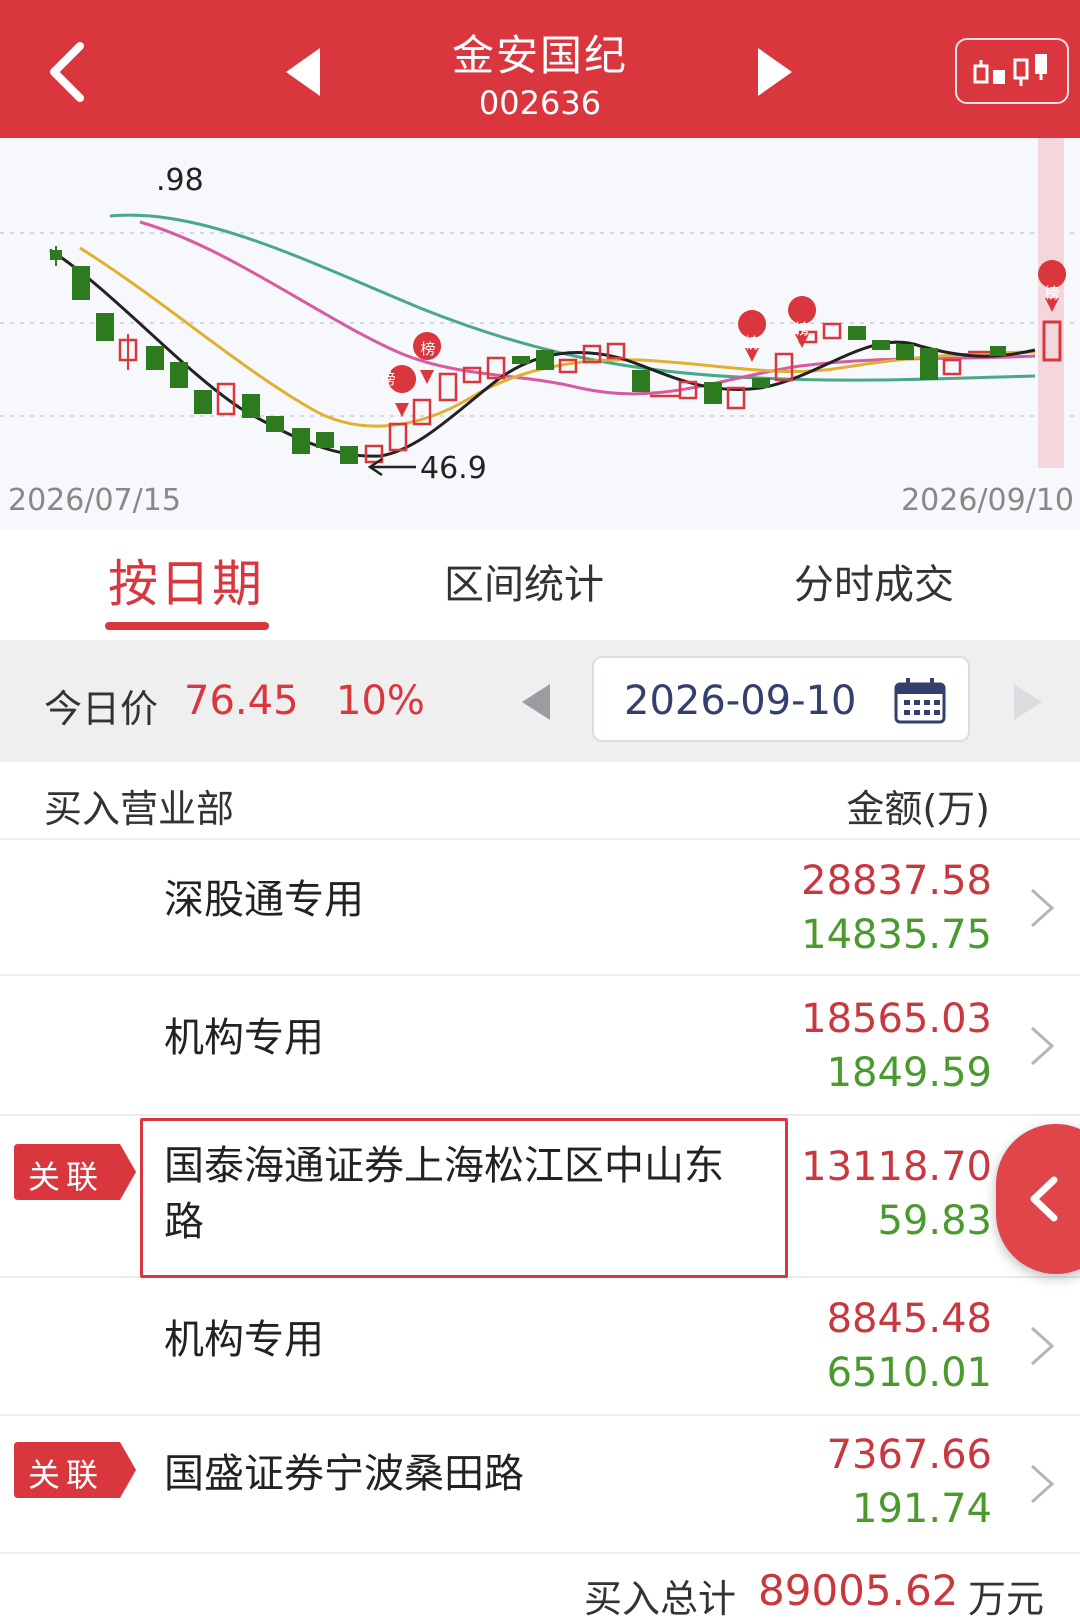 The image size is (1080, 1624). I want to click on active-tab-indicator, so click(187, 626).